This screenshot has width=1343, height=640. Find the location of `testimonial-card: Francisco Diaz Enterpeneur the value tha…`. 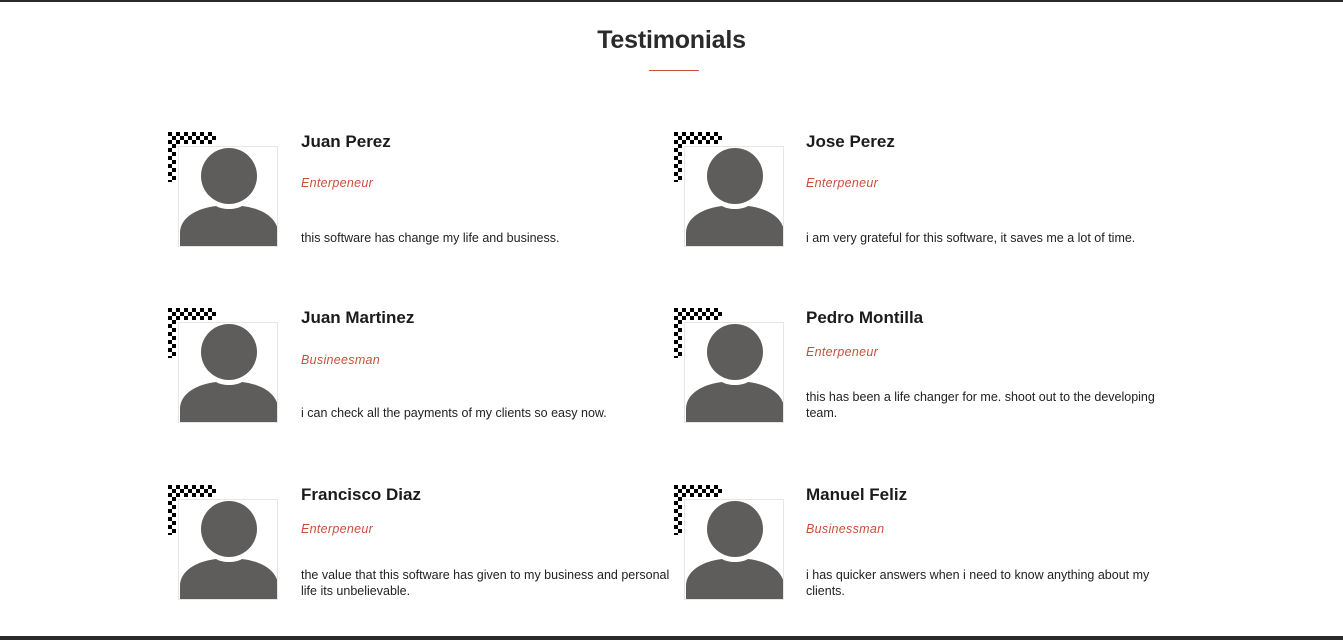

testimonial-card: Francisco Diaz Enterpeneur the value tha… is located at coordinates (418, 545).